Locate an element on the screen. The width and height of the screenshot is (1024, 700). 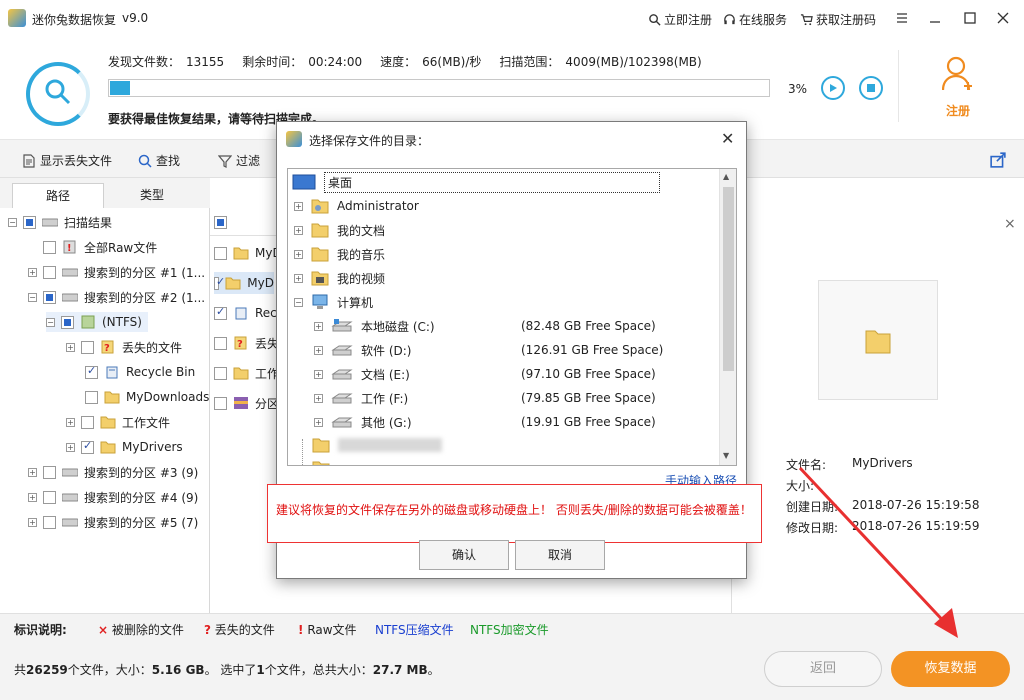
dir-item-administrator: + Administrator is located at coordinates (356, 206).